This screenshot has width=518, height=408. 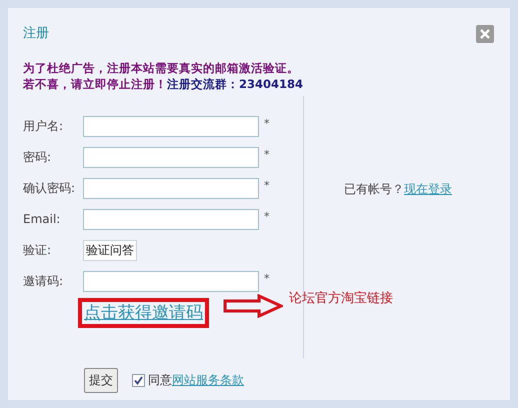 What do you see at coordinates (36, 34) in the screenshot?
I see `dialog-title: 注册` at bounding box center [36, 34].